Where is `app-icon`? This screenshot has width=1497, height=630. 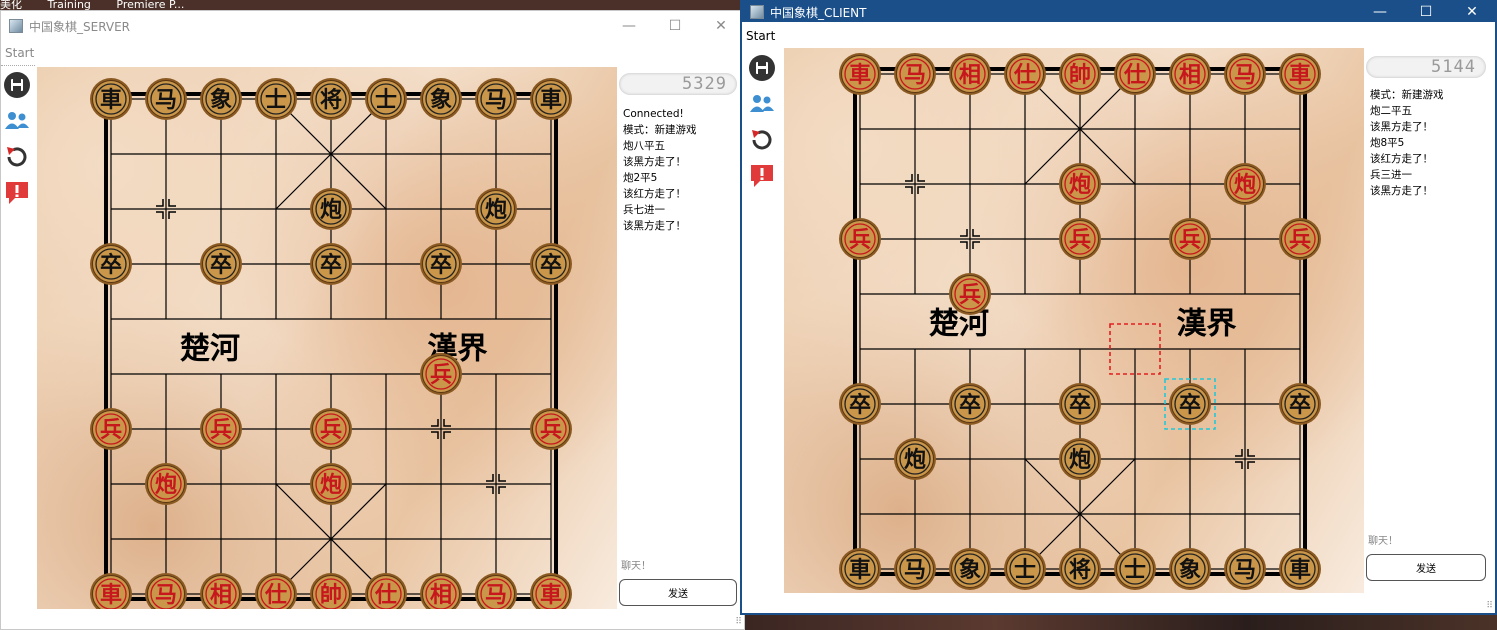
app-icon is located at coordinates (757, 12).